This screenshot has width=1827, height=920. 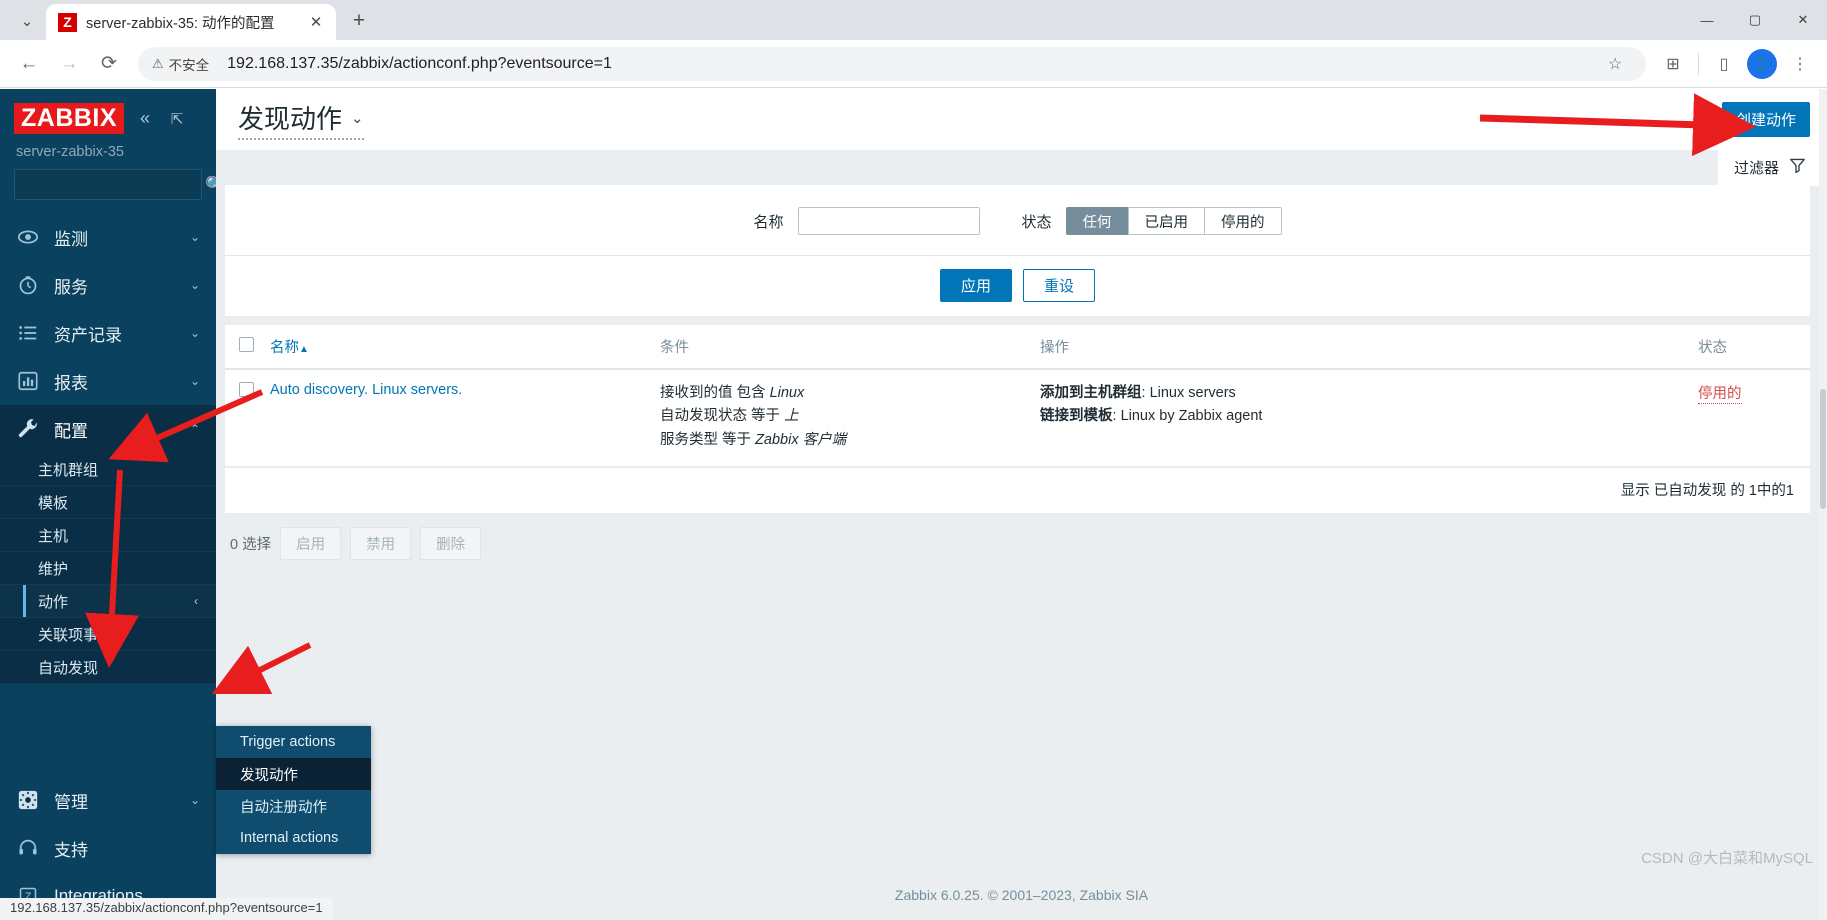 I want to click on window-close-icon: ✕, so click(x=1803, y=20).